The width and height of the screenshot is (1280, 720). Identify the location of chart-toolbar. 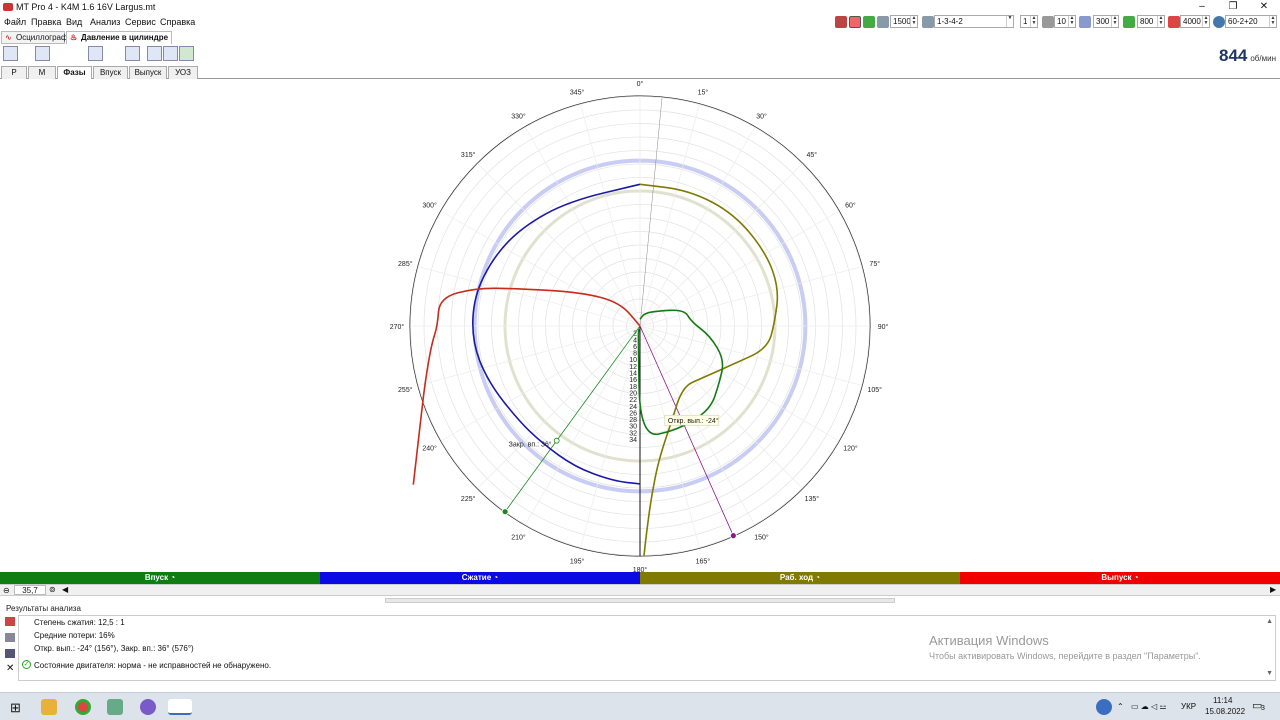
(110, 54).